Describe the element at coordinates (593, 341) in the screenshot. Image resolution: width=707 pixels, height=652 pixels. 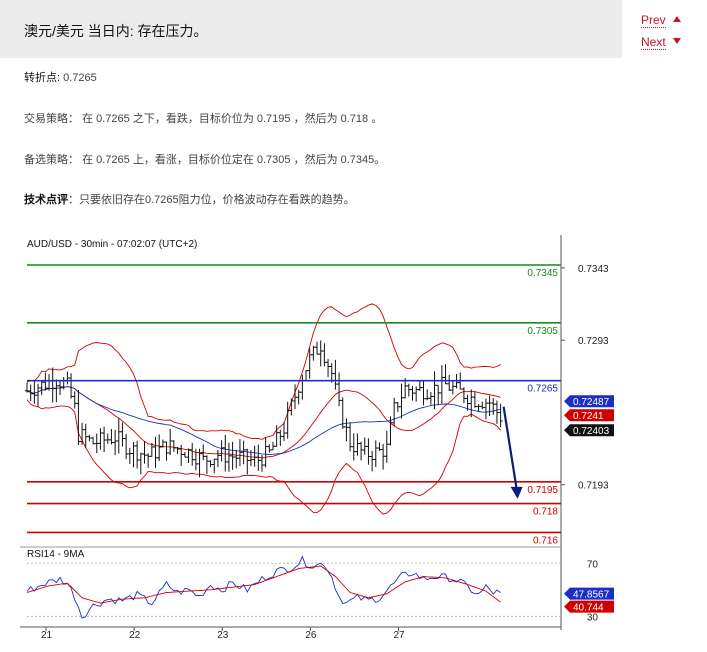
I see `y-tick-label: 0.7293` at that location.